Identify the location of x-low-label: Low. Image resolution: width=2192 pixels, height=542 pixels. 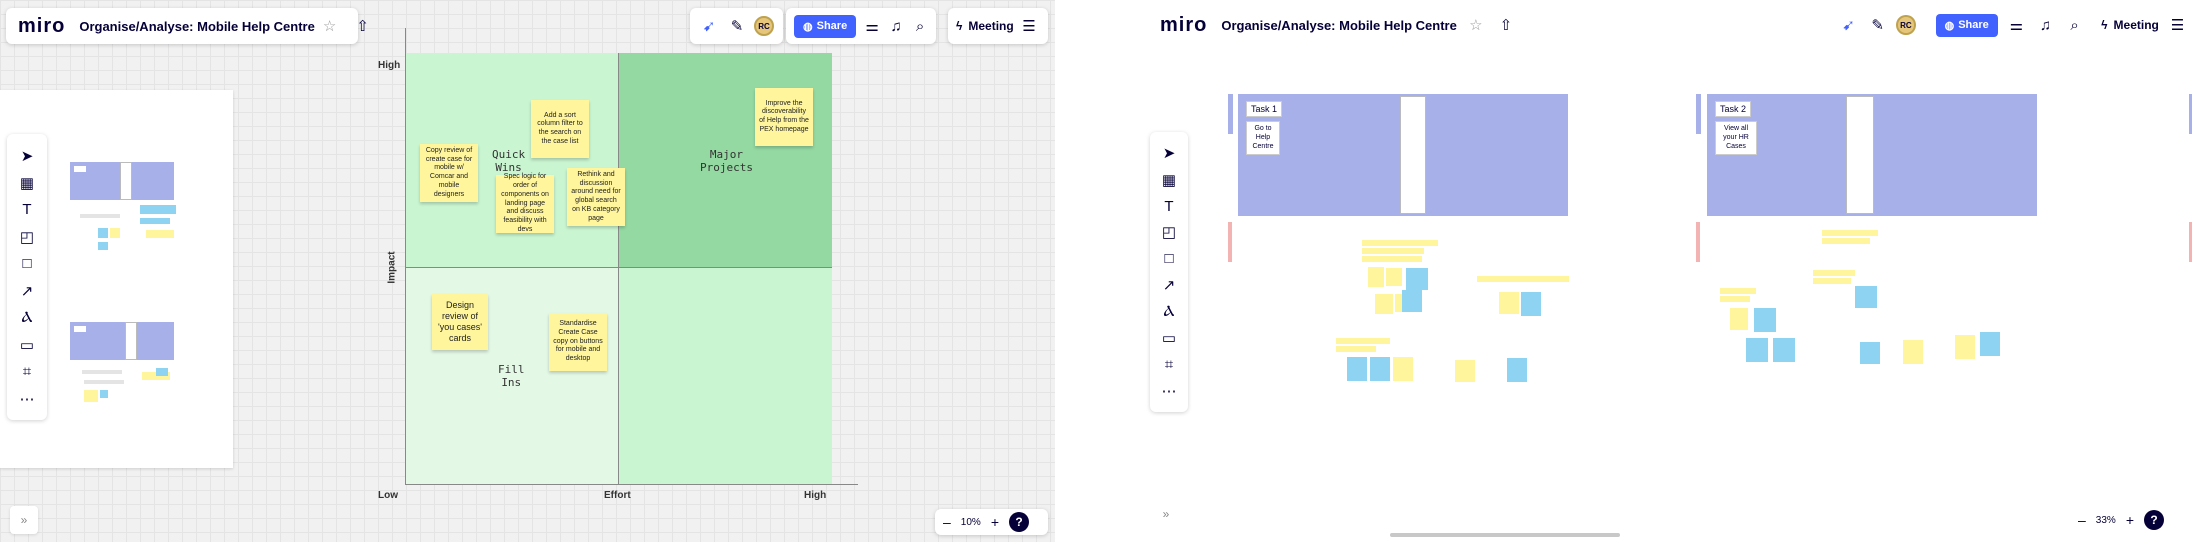
(388, 495).